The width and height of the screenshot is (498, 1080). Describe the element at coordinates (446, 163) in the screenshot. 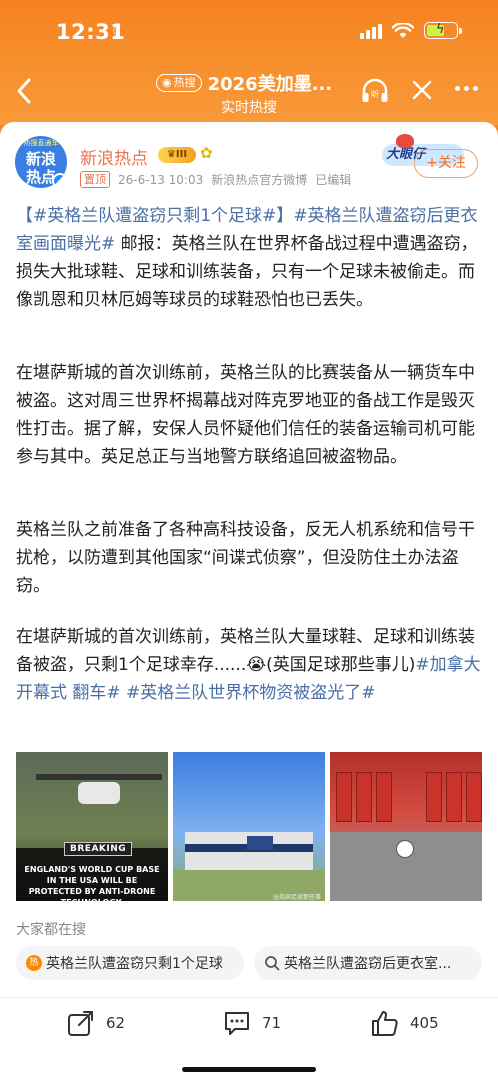

I see `follow-button: +关注` at that location.